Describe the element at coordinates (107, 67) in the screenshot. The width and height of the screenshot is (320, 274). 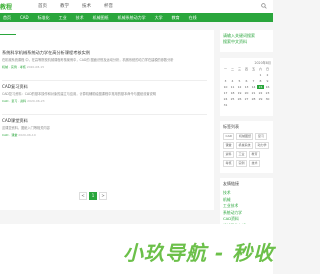
I see `article-meta: 机械 · 实例 · 考核 2020-08-15` at that location.